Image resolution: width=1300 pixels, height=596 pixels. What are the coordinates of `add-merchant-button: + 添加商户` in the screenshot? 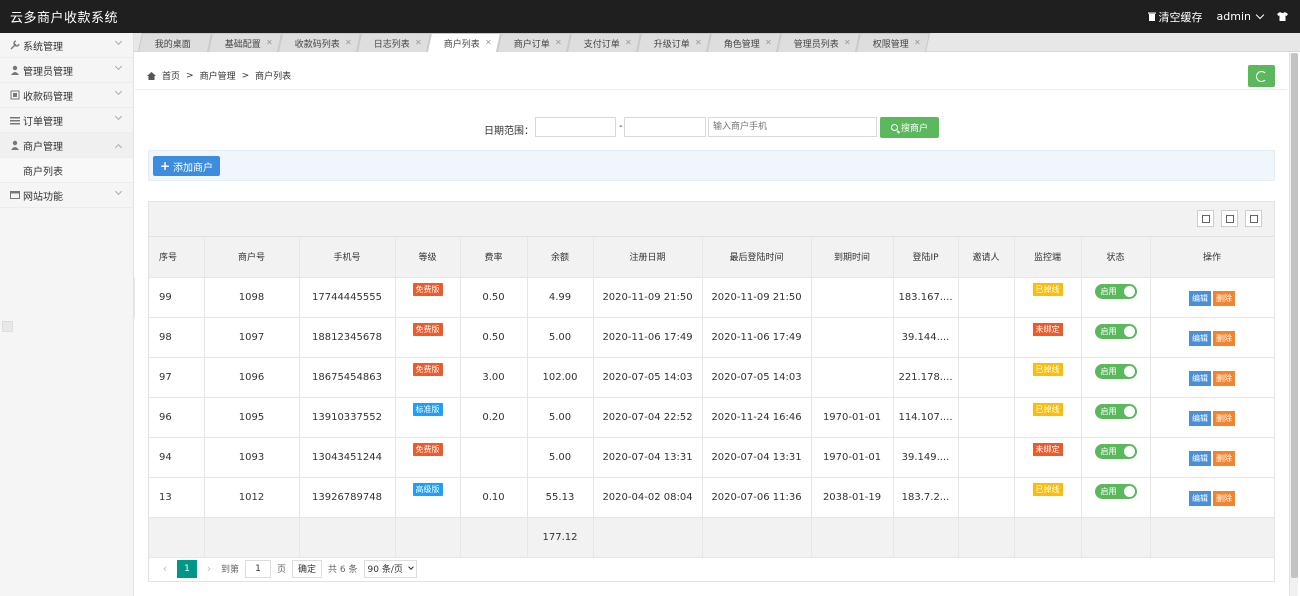 It's located at (186, 166).